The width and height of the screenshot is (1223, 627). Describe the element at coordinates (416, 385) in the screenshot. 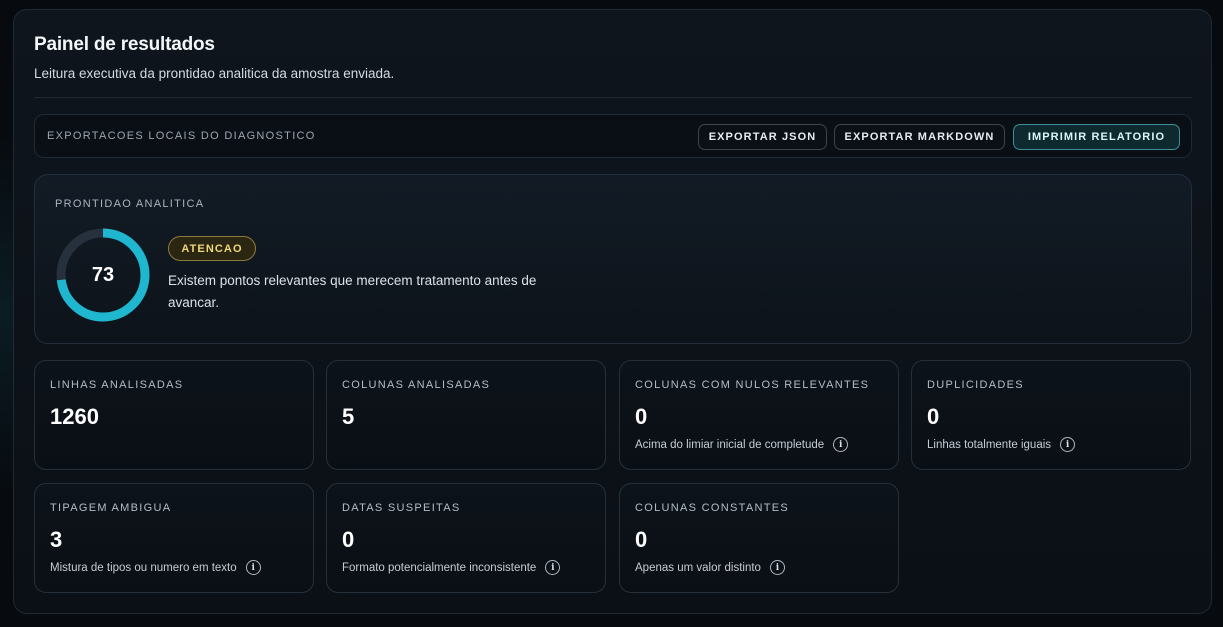

I see `metric-label: COLUNAS ANALISADAS` at that location.